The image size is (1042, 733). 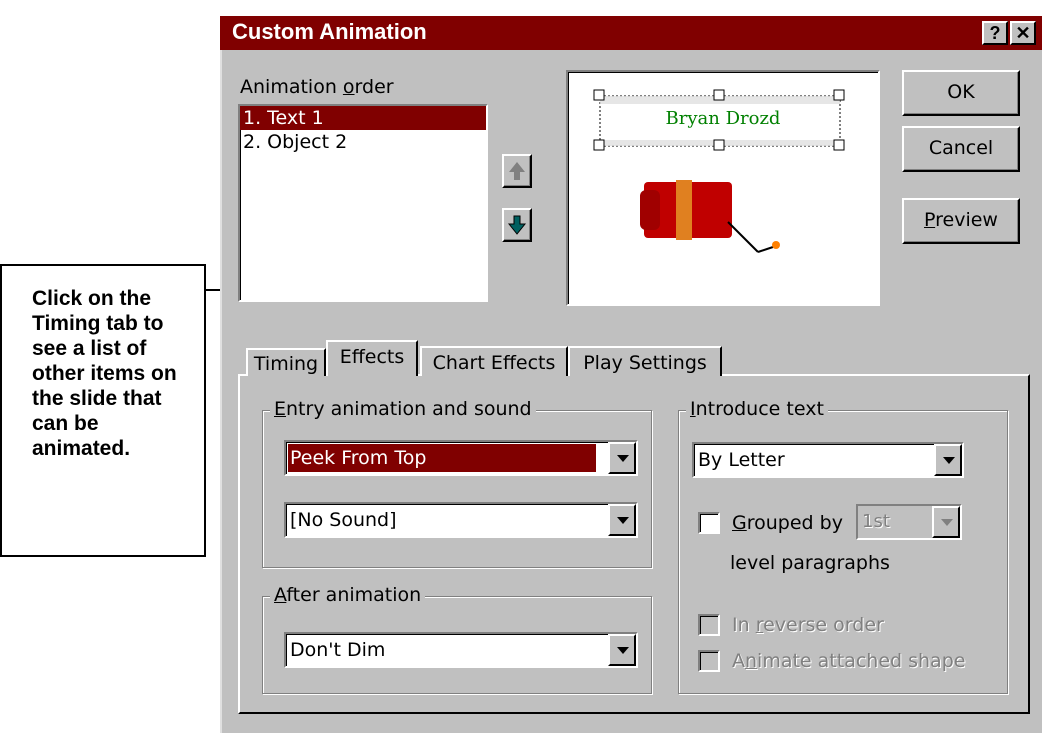 I want to click on preview-canvas, so click(x=719, y=171).